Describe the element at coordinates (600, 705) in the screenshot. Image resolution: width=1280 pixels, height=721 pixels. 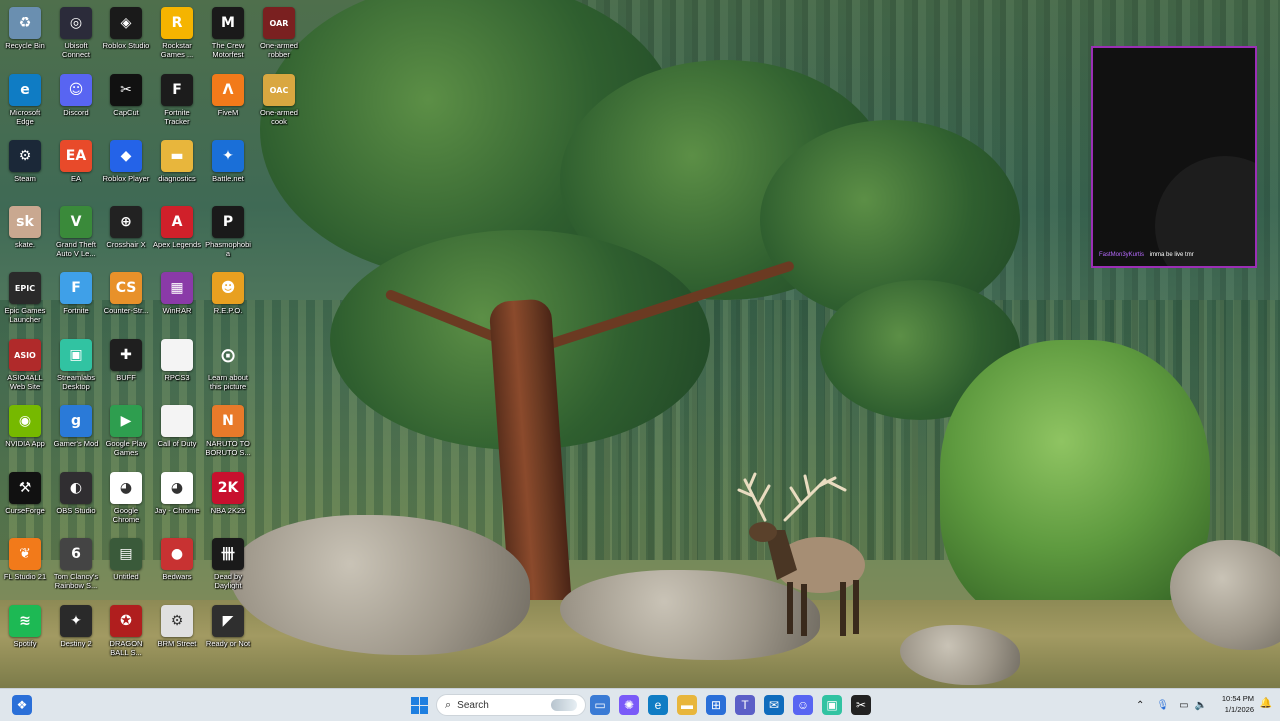
I see `taskbar-file-explorer-window: ▭` at that location.